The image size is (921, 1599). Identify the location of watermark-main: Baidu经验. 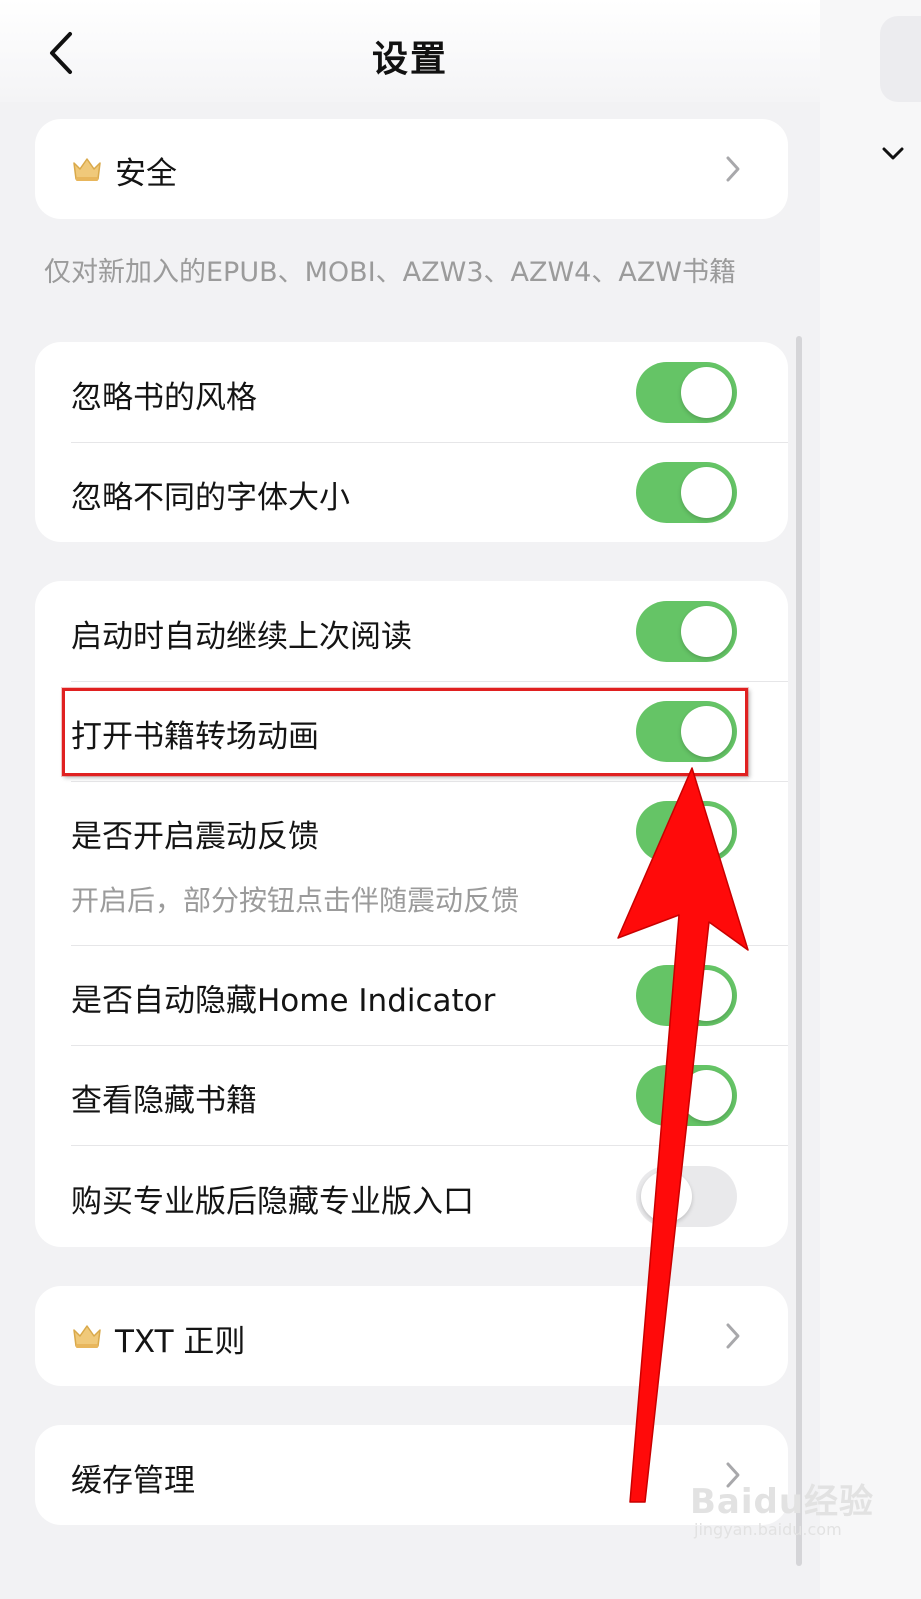
(782, 1502).